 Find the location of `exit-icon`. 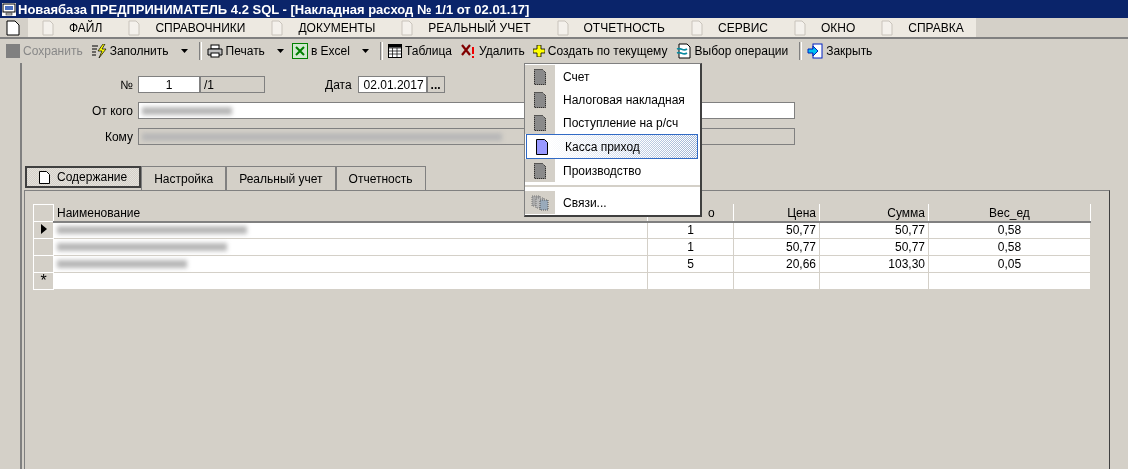

exit-icon is located at coordinates (815, 51).